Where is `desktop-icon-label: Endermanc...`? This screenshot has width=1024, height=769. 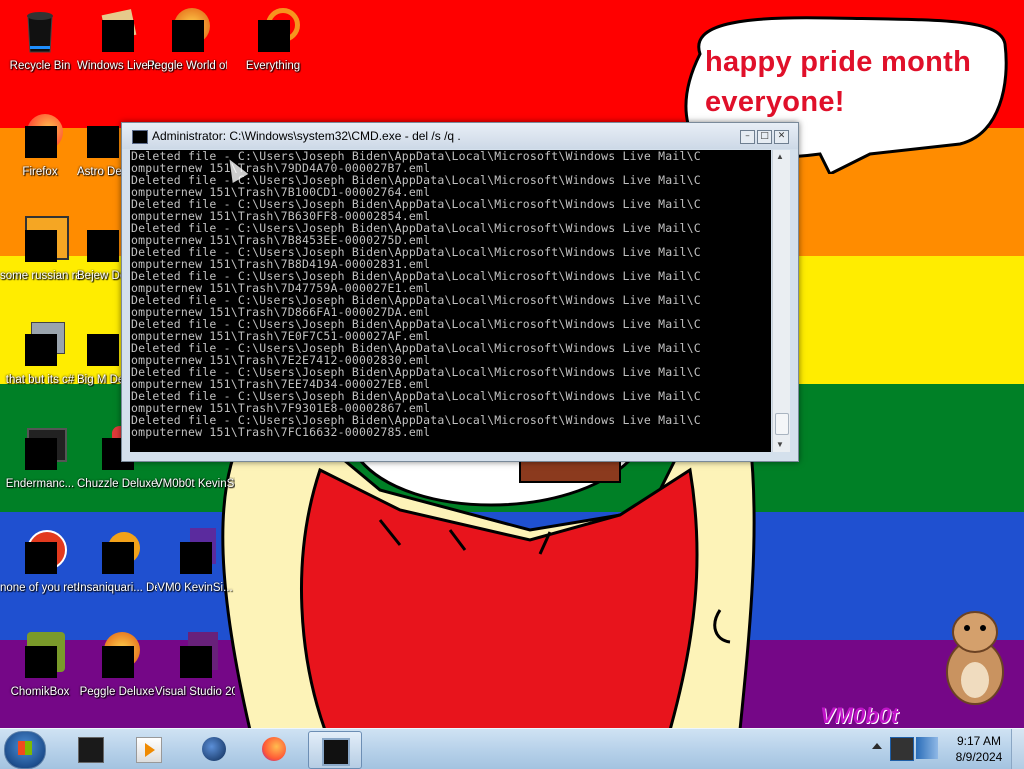 desktop-icon-label: Endermanc... is located at coordinates (40, 484).